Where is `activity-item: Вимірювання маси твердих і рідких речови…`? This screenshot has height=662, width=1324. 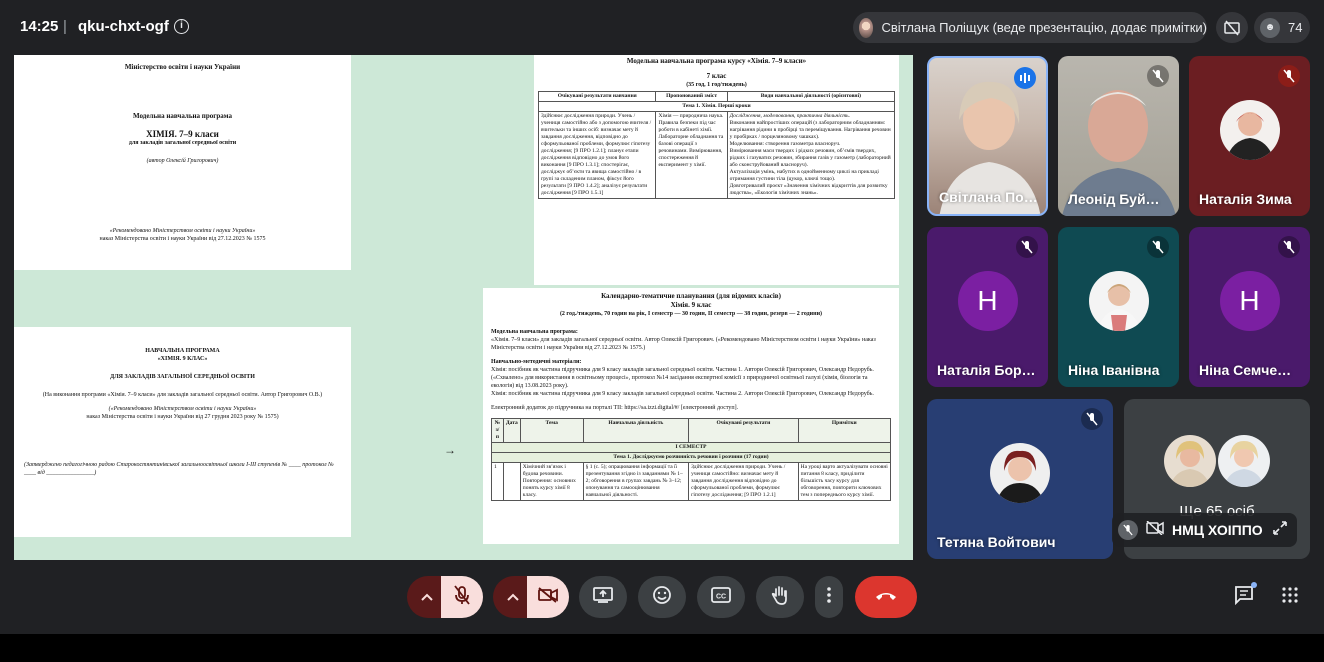
activity-item: Вимірювання маси твердих і рідких речови… is located at coordinates (810, 158).